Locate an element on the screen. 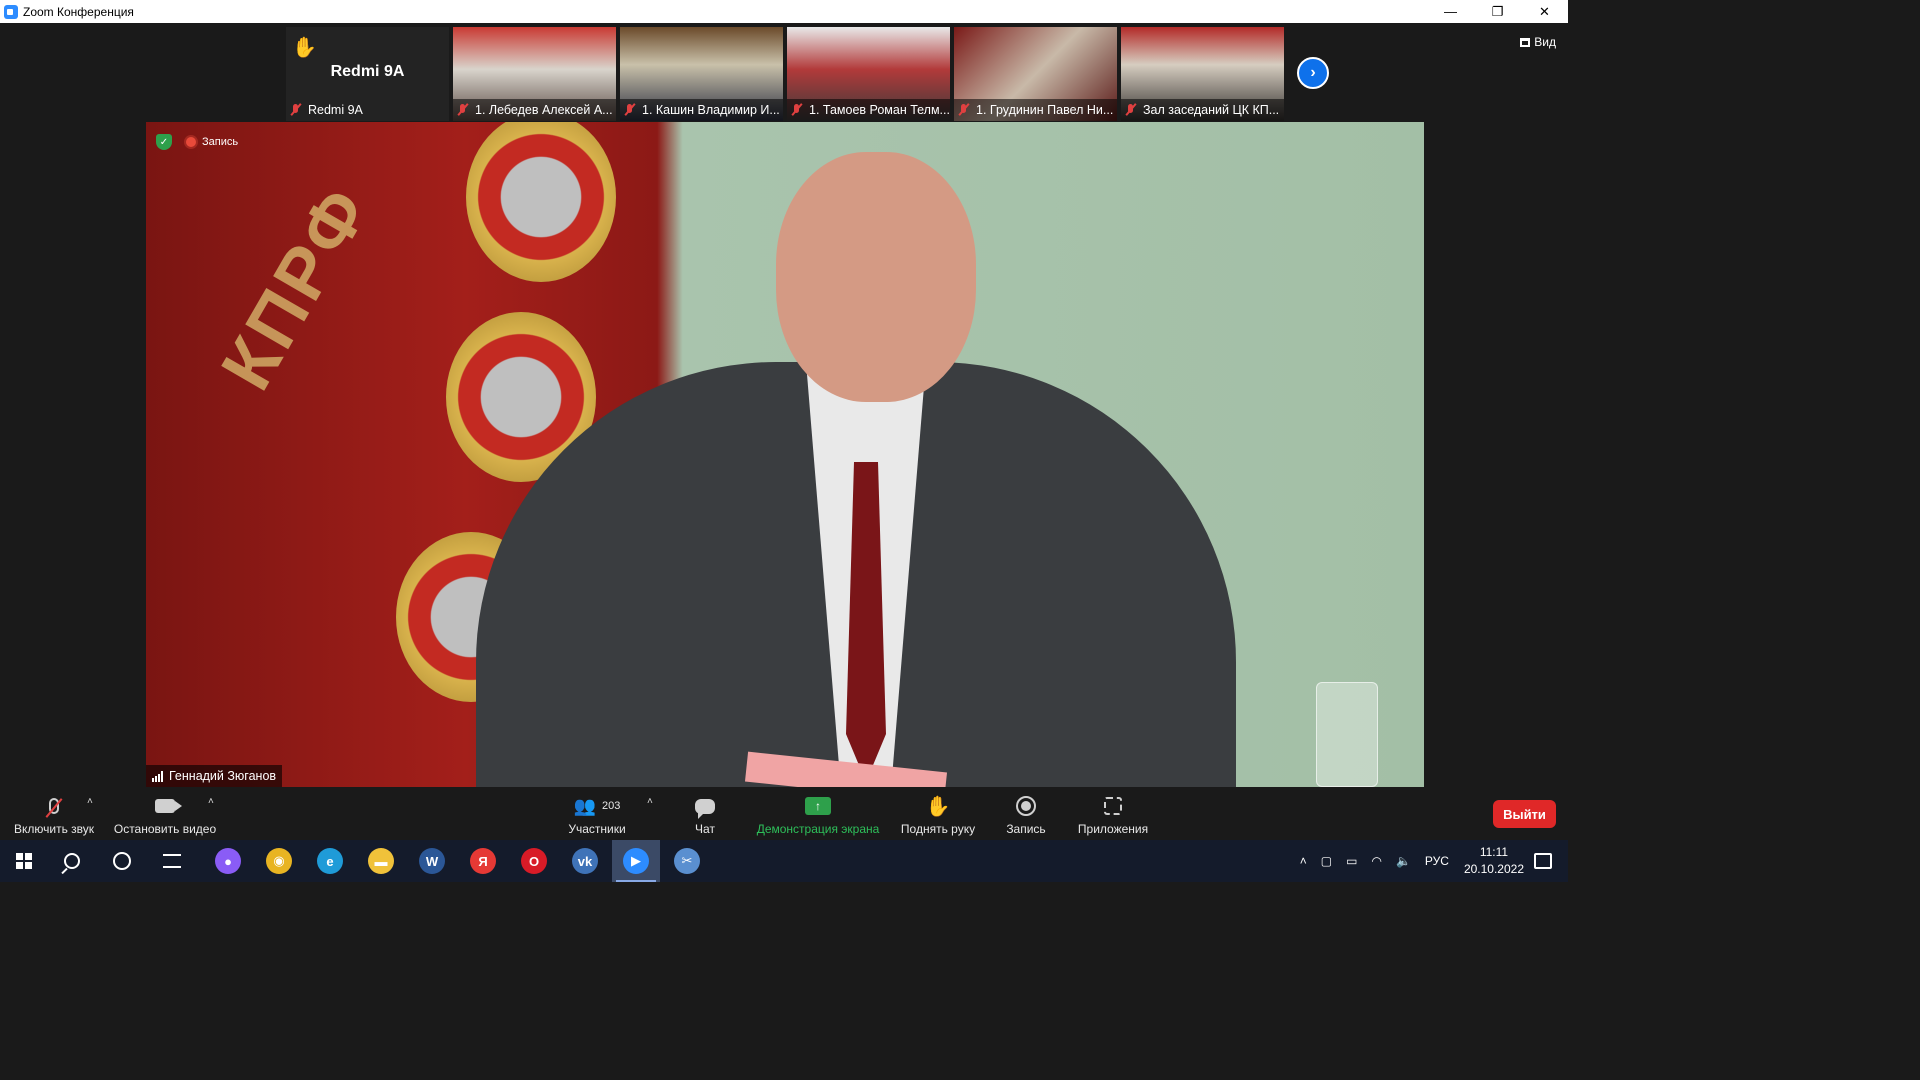 Image resolution: width=1920 pixels, height=1080 pixels. task-view-button is located at coordinates (172, 861).